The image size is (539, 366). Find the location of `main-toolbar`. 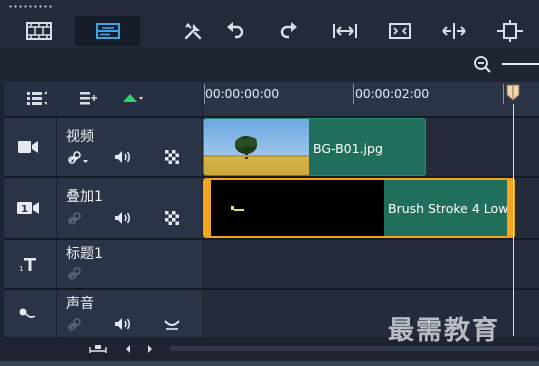

main-toolbar is located at coordinates (269, 24).